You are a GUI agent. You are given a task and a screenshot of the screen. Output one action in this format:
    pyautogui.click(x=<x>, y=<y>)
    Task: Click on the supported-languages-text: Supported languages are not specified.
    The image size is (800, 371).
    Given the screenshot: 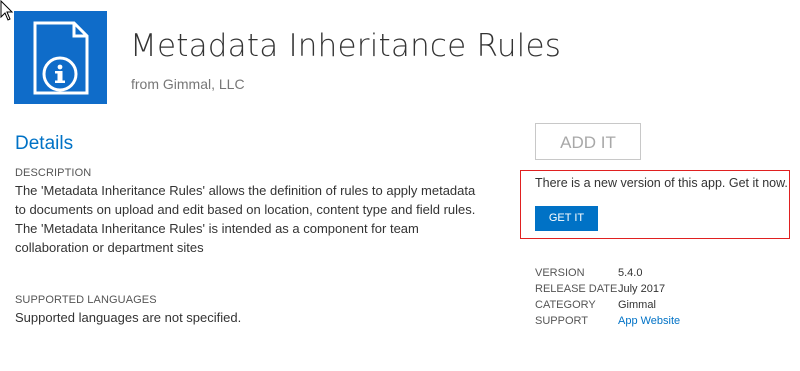 What is the action you would take?
    pyautogui.click(x=128, y=317)
    